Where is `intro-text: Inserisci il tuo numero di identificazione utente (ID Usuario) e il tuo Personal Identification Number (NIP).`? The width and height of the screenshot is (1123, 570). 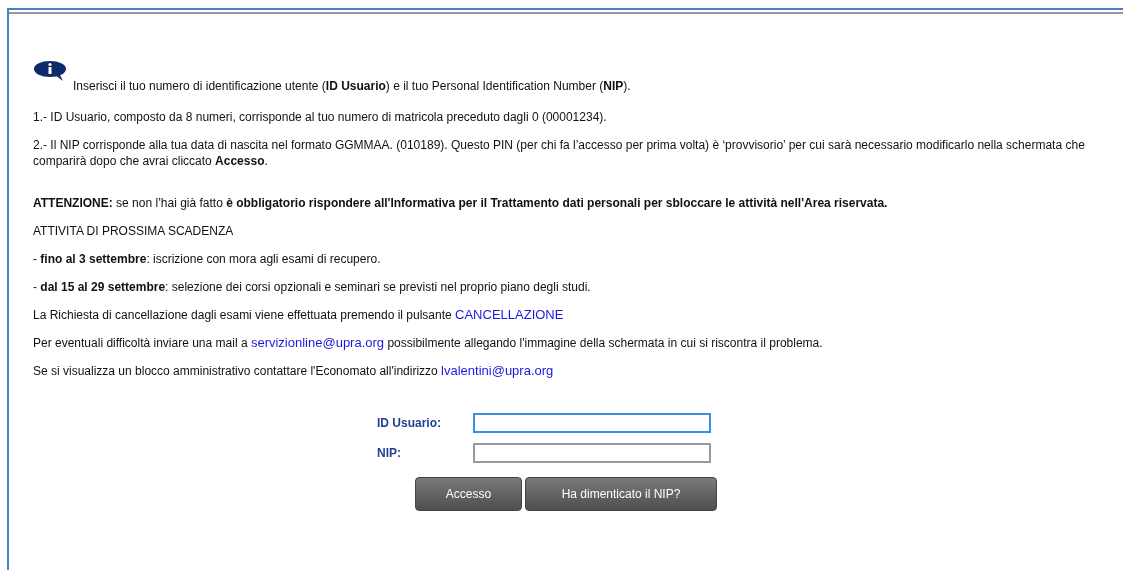
intro-text: Inserisci il tuo numero di identificazione utente (ID Usuario) e il tuo Personal Identification Number (NIP). is located at coordinates (352, 86).